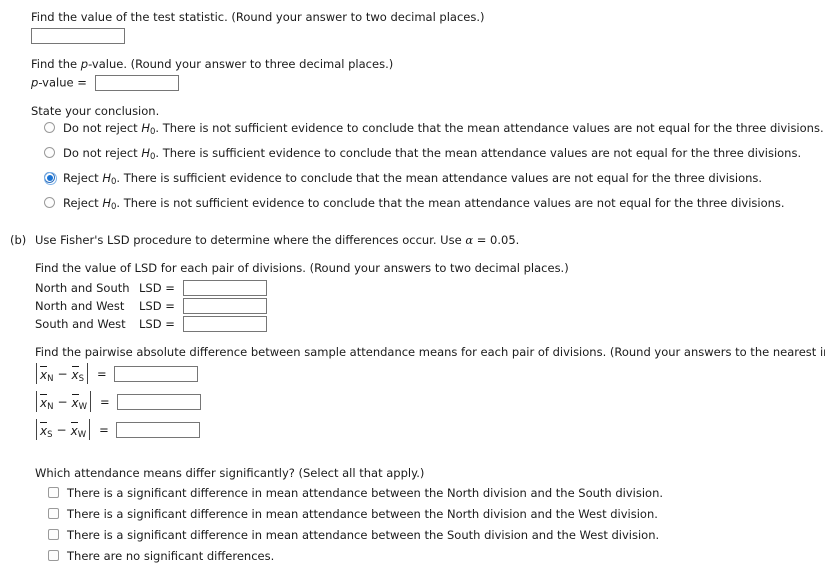  Describe the element at coordinates (18, 240) in the screenshot. I see `part-b-label: (b)` at that location.